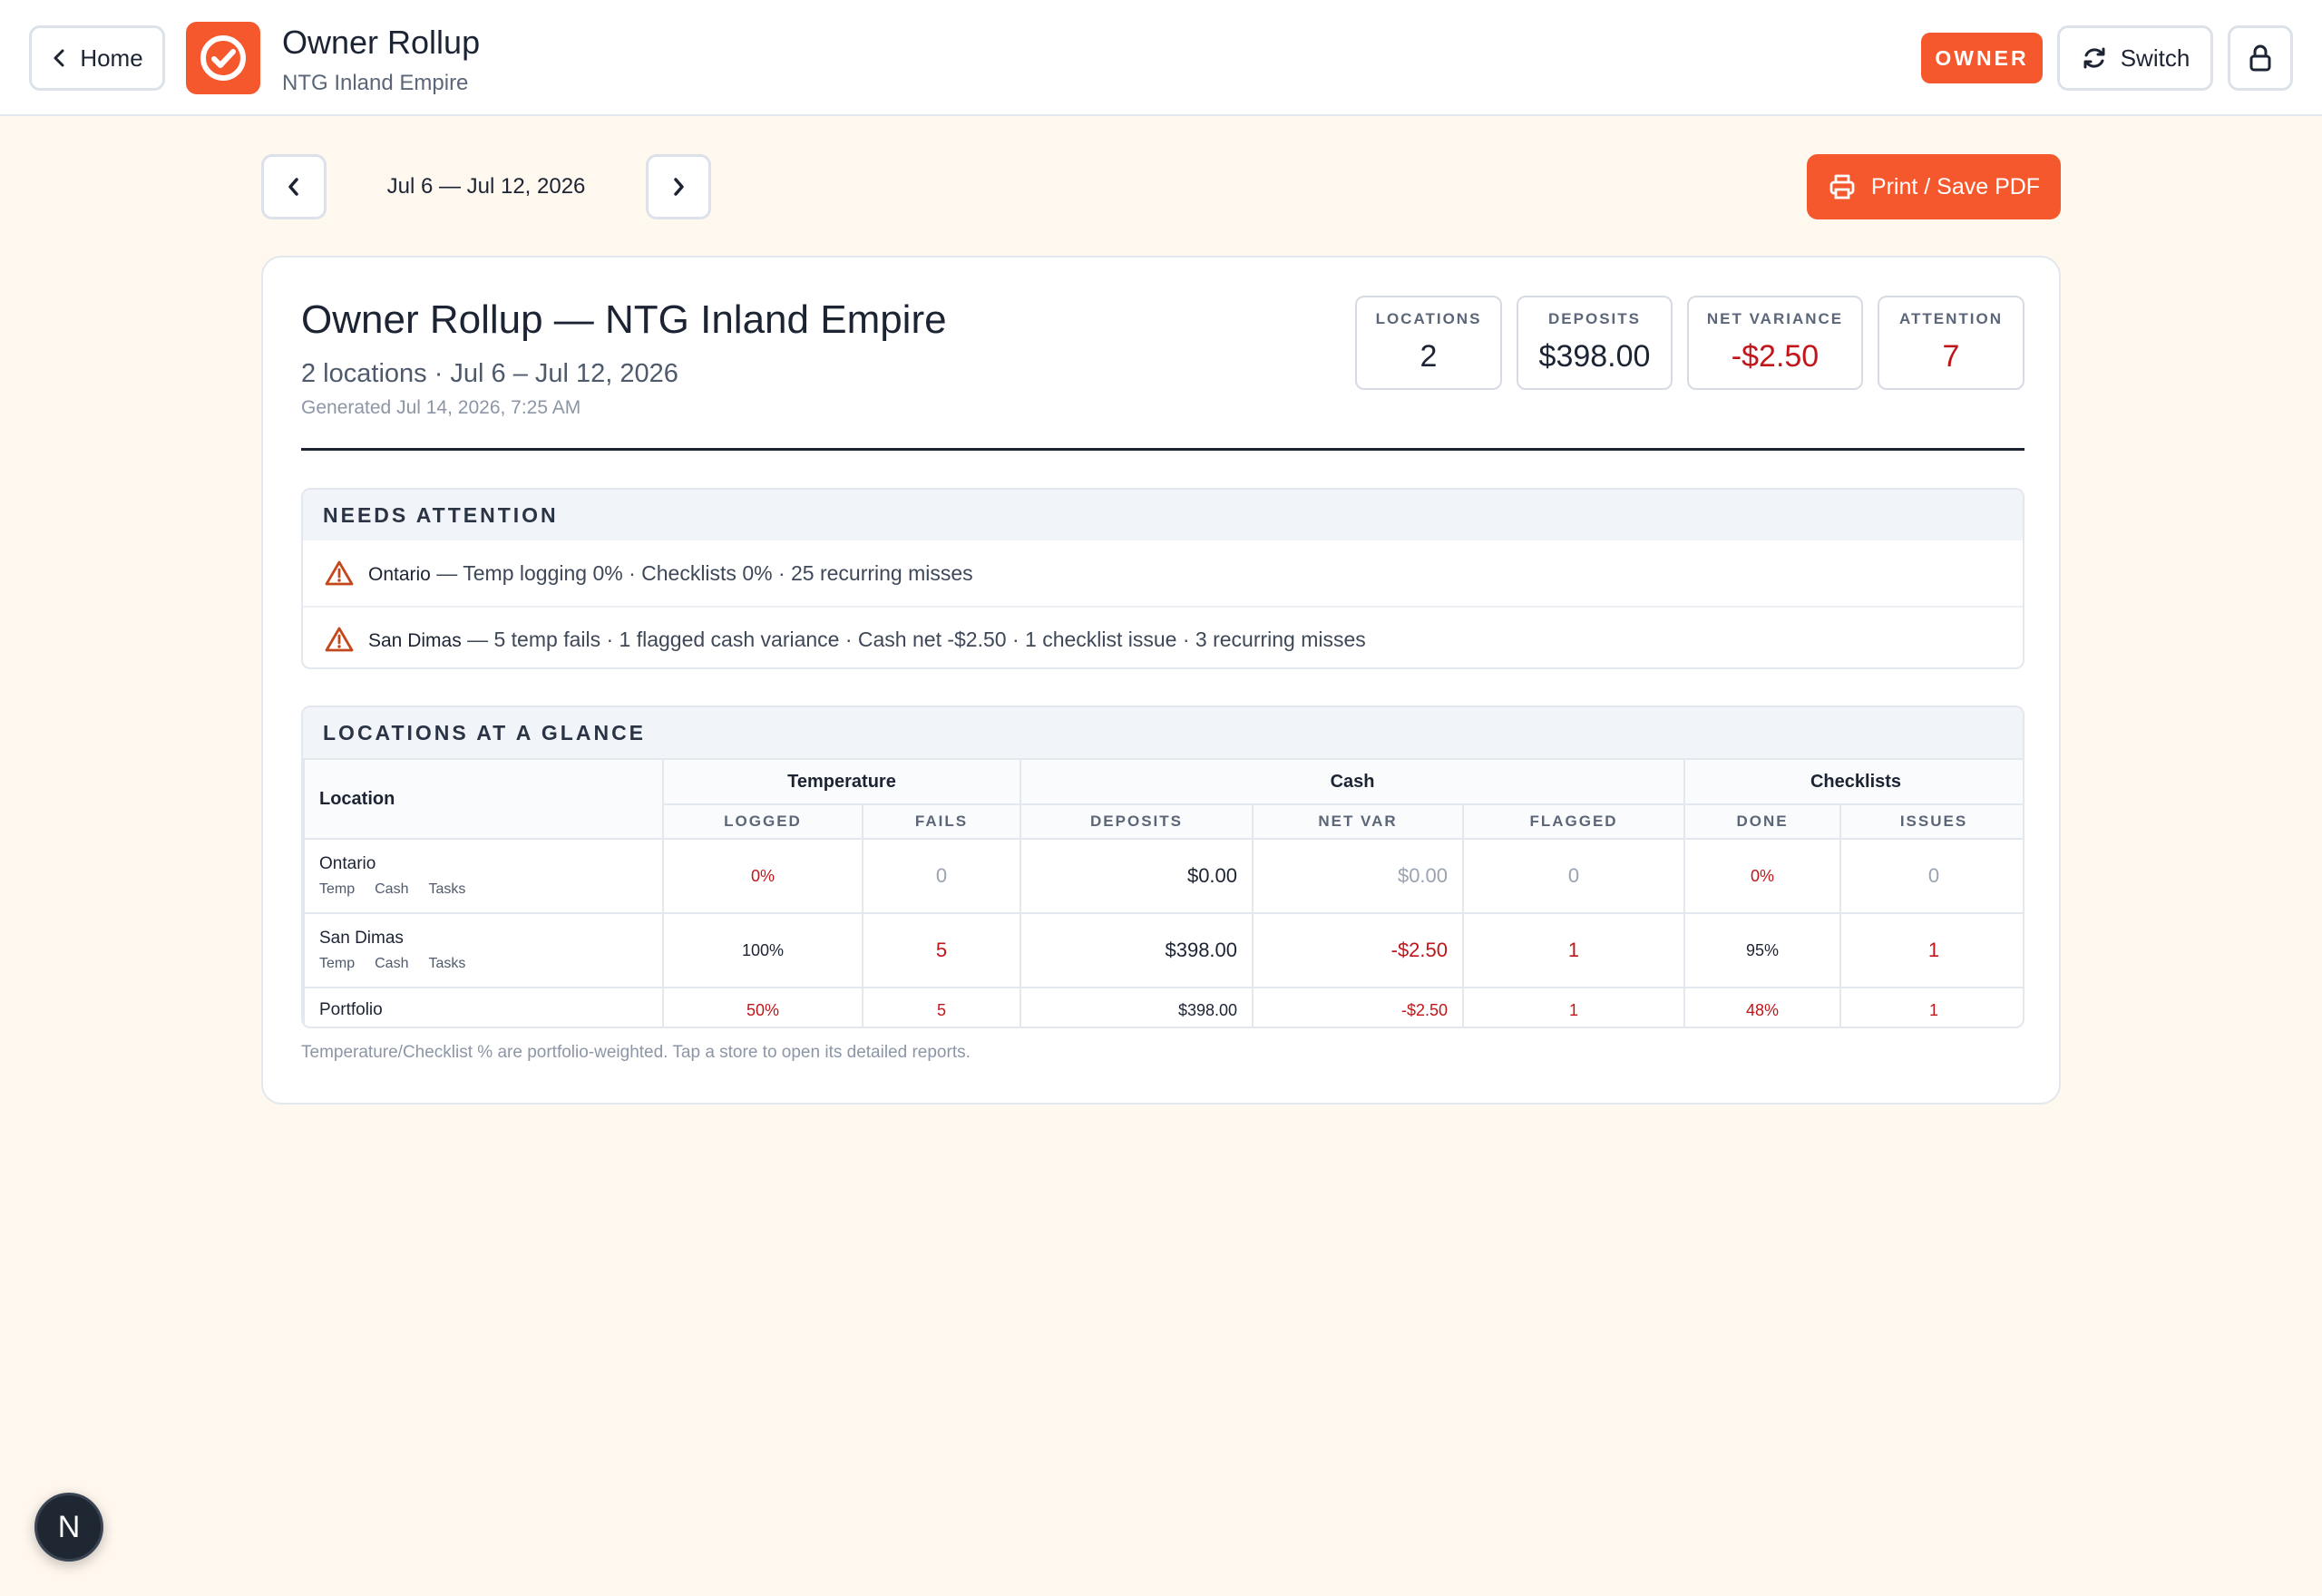 The image size is (2322, 1596). I want to click on page-title: Owner Rollup, so click(381, 42).